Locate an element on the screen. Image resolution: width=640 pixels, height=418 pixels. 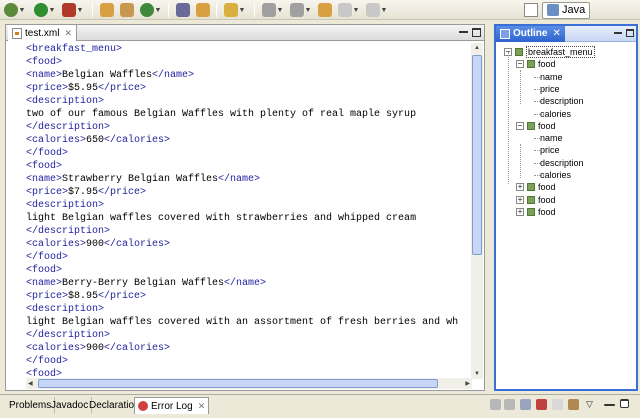
xml-text: Strawberry Belgian Waffles is located at coordinates (140, 179).